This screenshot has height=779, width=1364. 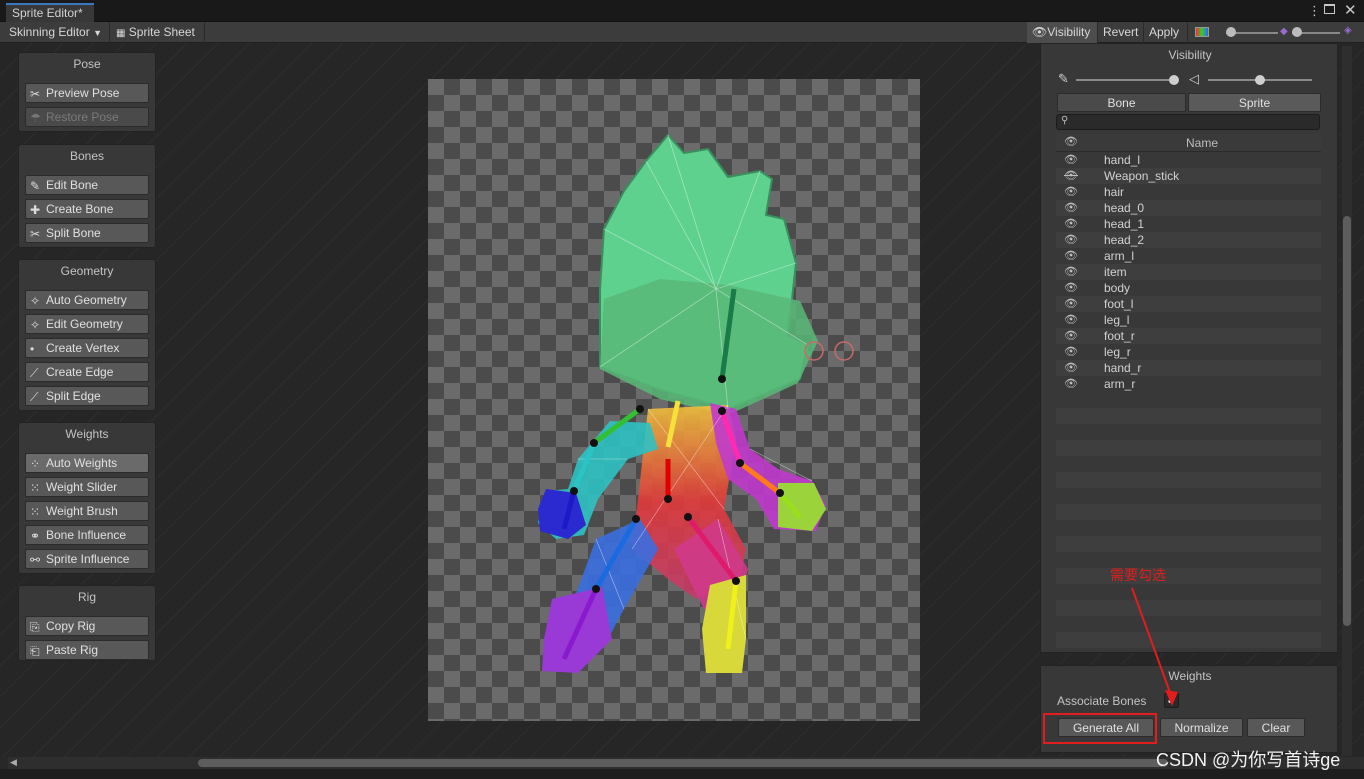 I want to click on create-edge-button: ⟋ Create Edge, so click(x=87, y=372).